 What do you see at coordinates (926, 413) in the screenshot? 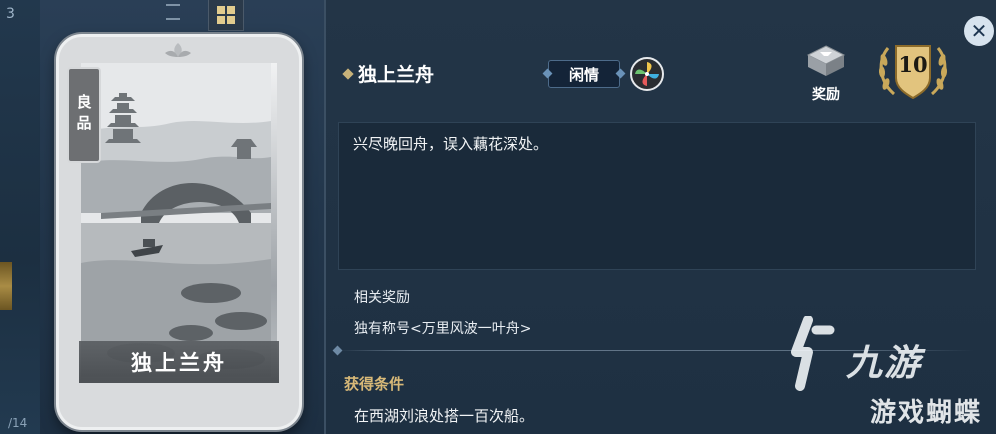
I see `watermark-subtext: 游戏蝴蝶` at bounding box center [926, 413].